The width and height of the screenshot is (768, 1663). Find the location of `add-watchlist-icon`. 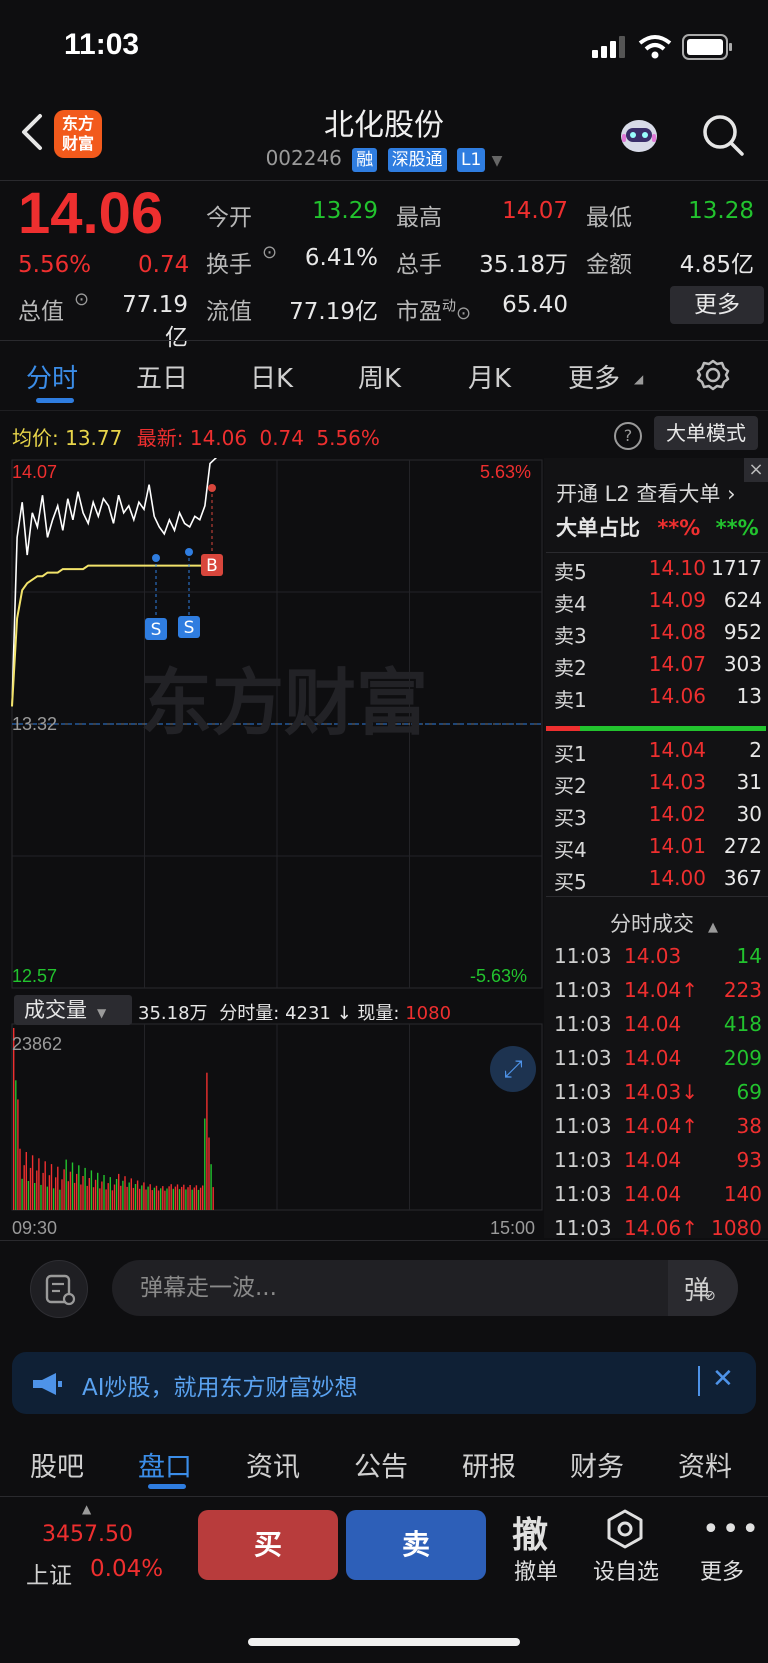

add-watchlist-icon is located at coordinates (625, 1529).